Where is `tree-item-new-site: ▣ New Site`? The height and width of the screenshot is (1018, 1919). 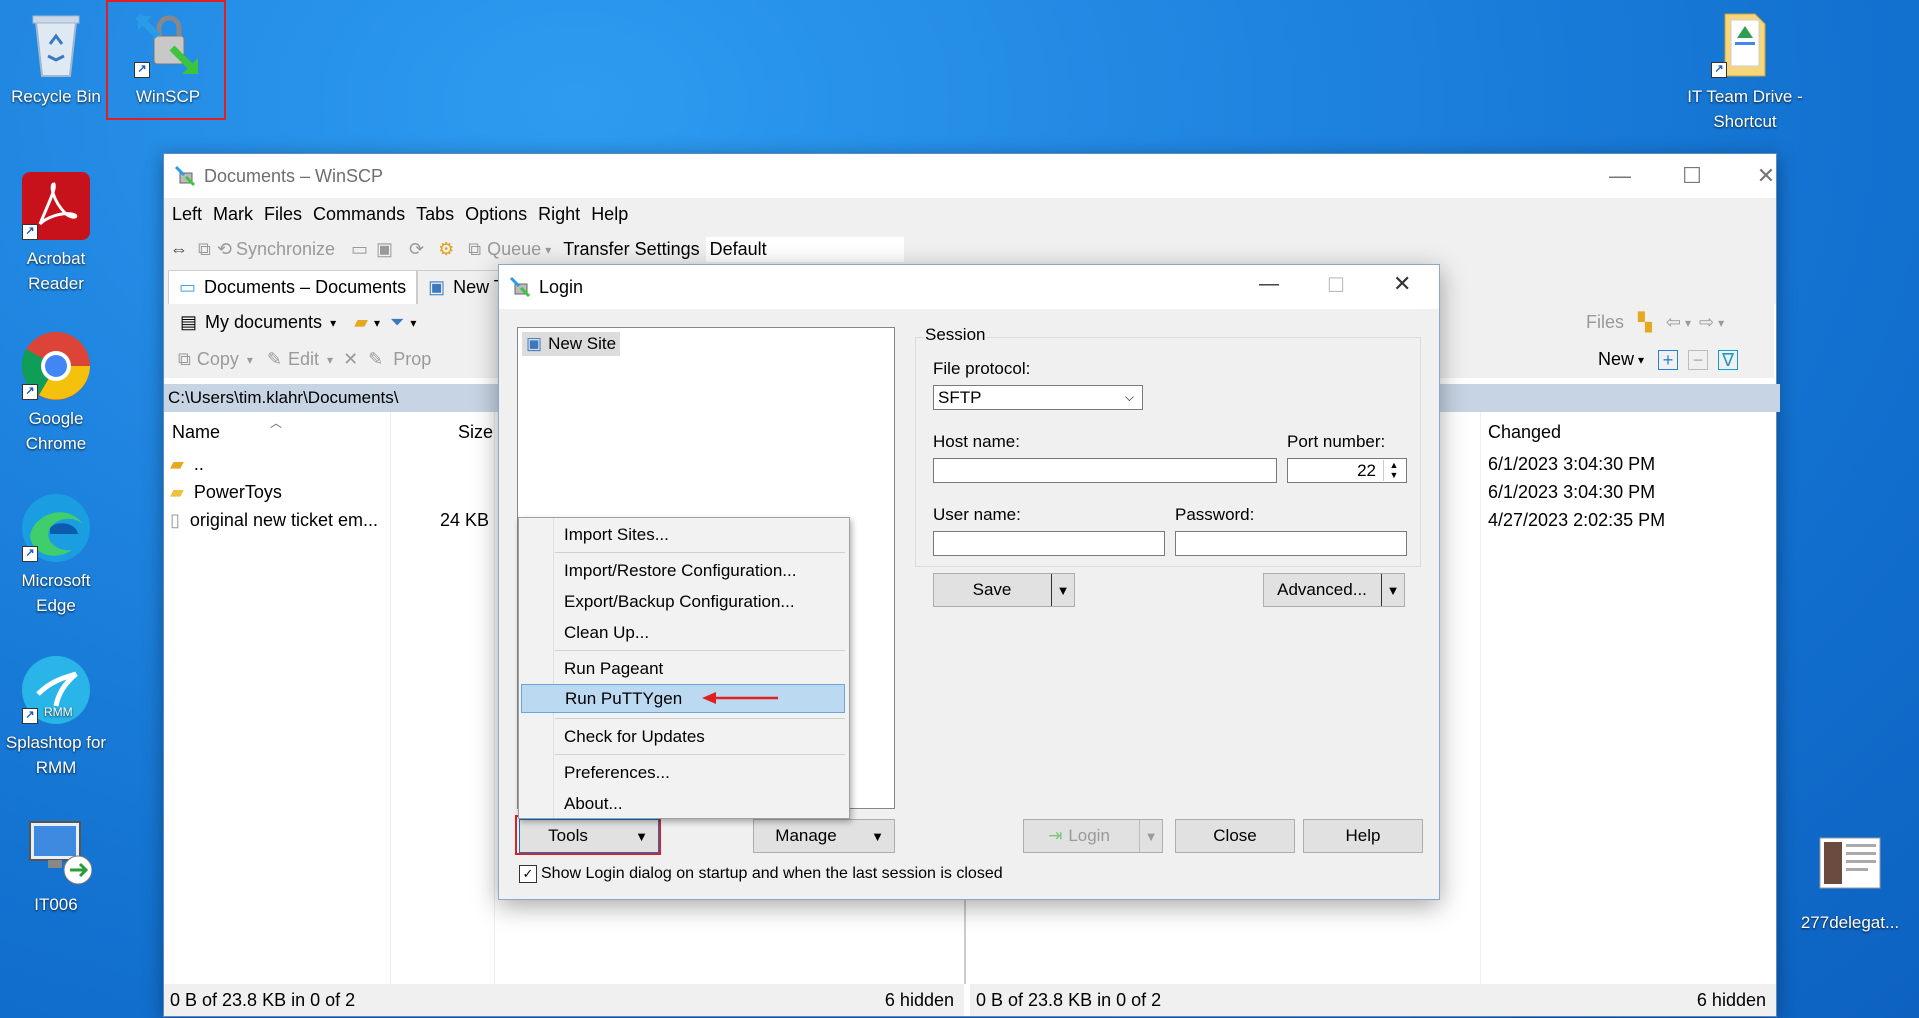 tree-item-new-site: ▣ New Site is located at coordinates (571, 344).